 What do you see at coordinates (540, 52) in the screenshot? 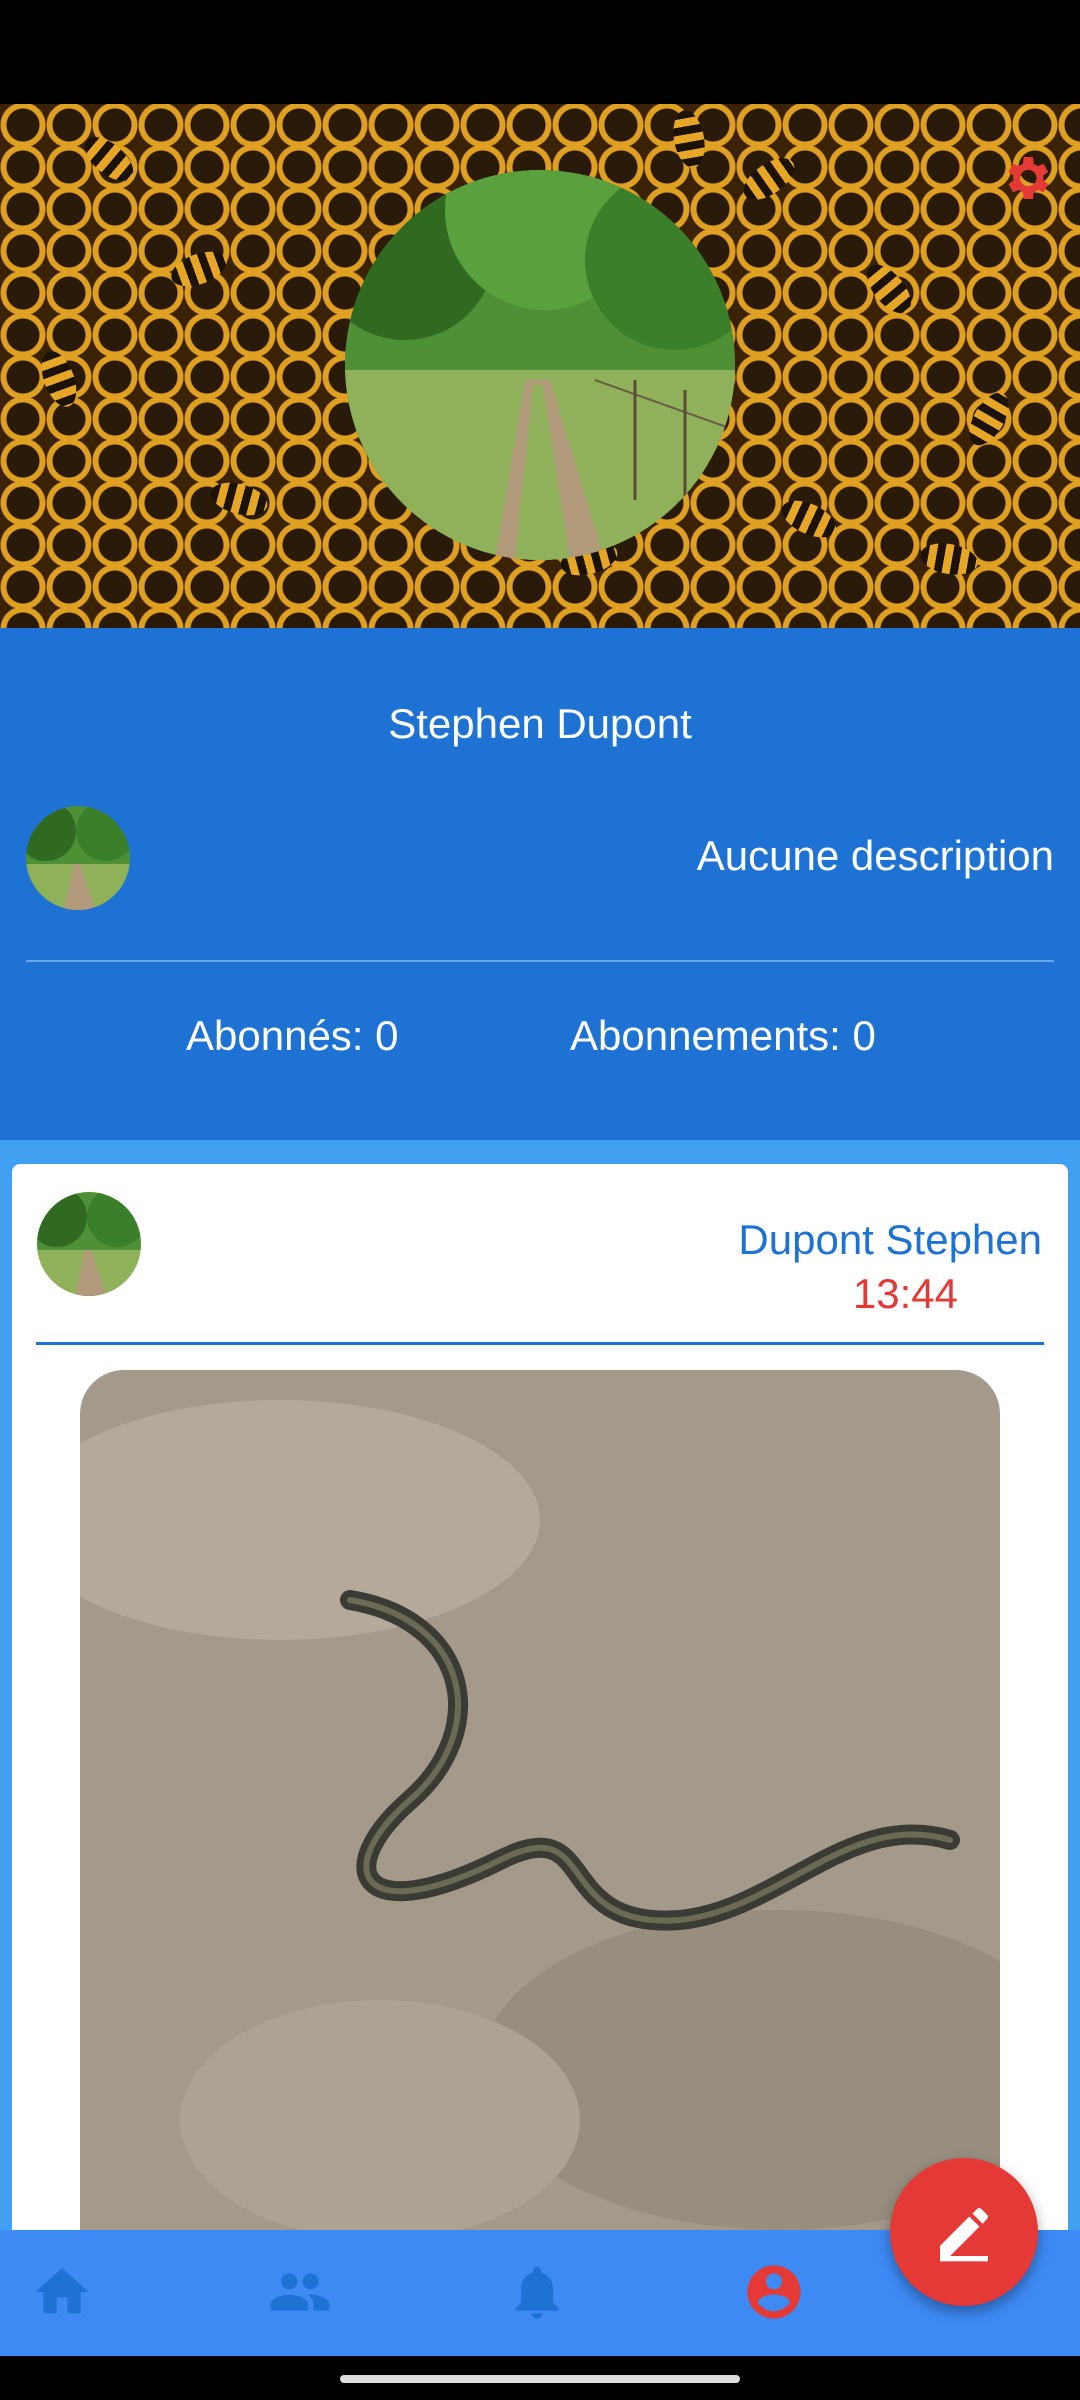
I see `status-bar` at bounding box center [540, 52].